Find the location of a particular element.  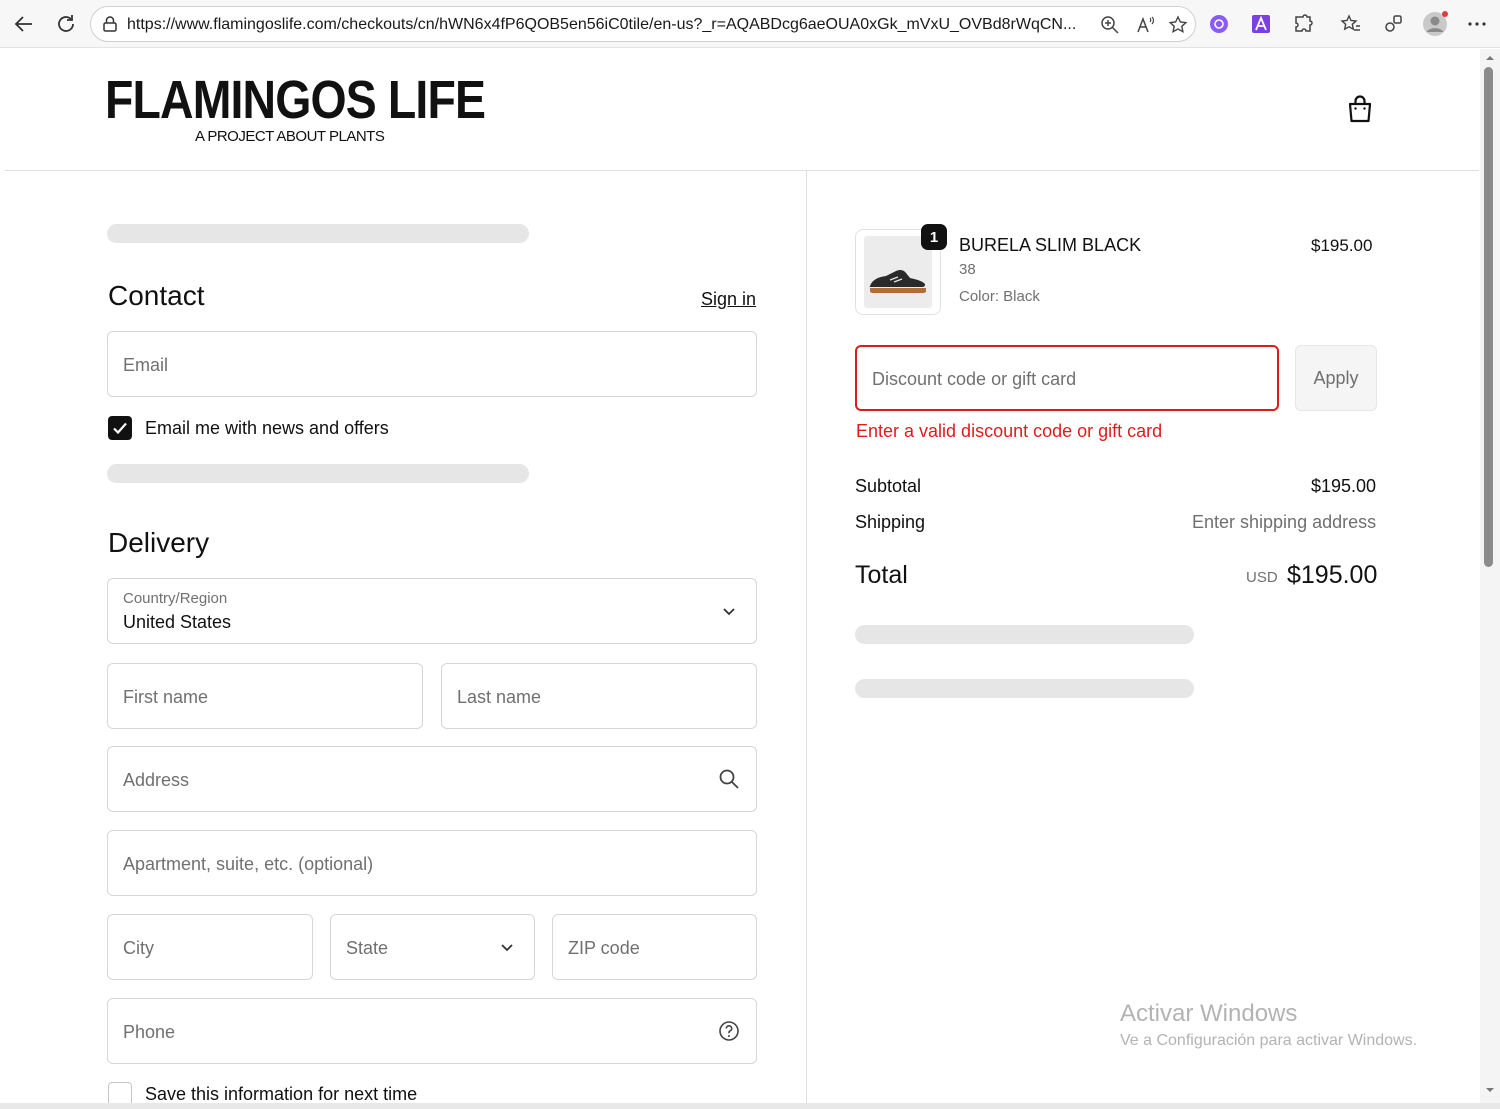

more-menu-icon is located at coordinates (1477, 24).